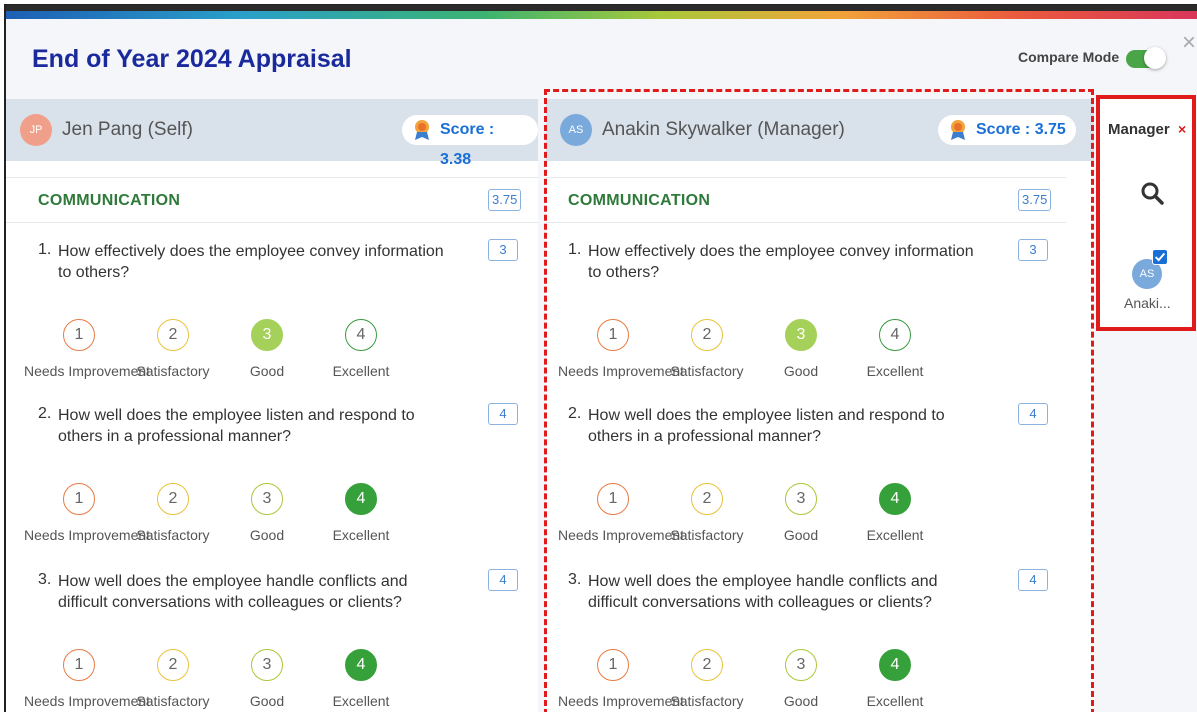 Image resolution: width=1197 pixels, height=712 pixels. What do you see at coordinates (1160, 257) in the screenshot?
I see `checkbox-checked-icon` at bounding box center [1160, 257].